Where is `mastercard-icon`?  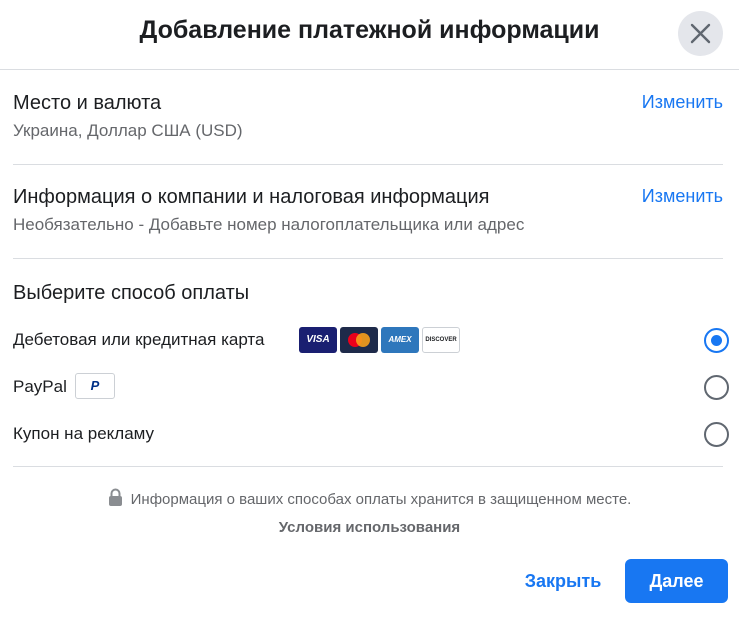 mastercard-icon is located at coordinates (359, 340).